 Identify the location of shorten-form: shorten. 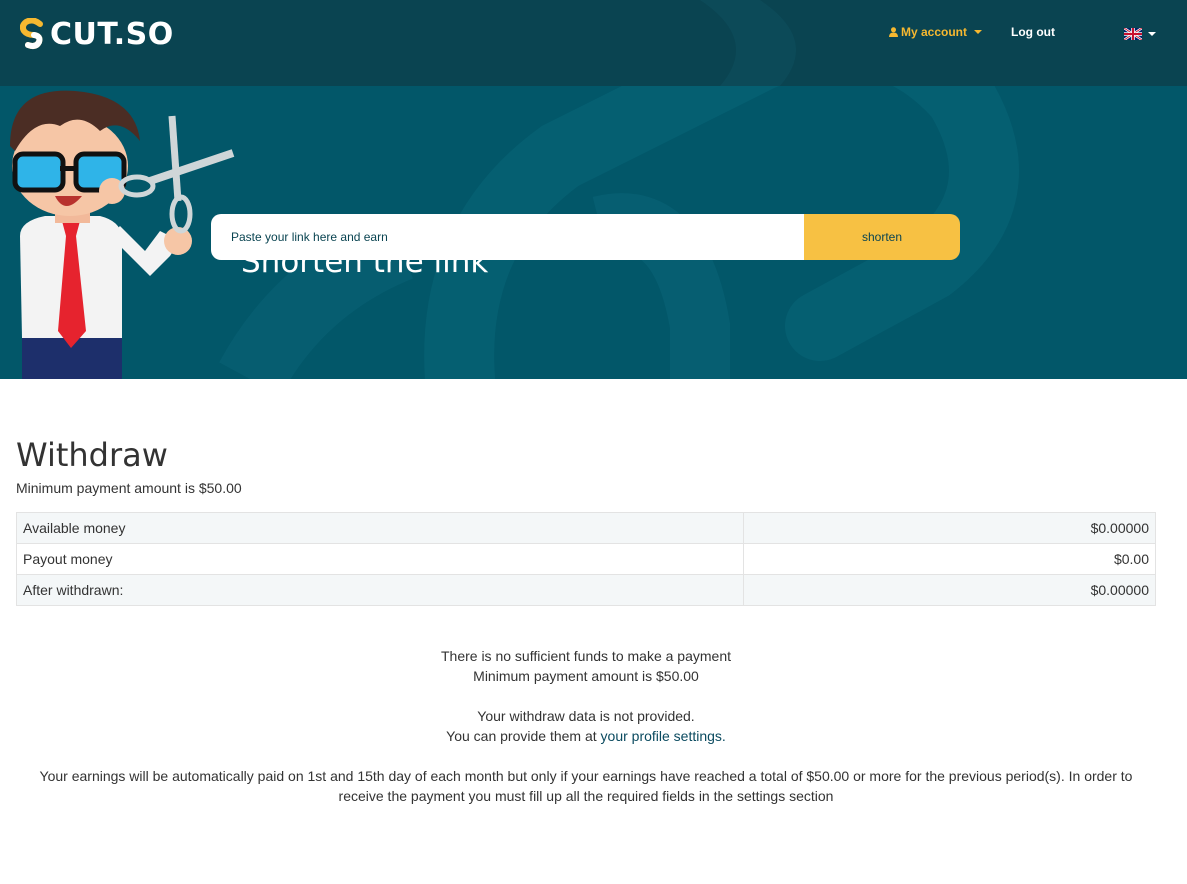
(585, 237).